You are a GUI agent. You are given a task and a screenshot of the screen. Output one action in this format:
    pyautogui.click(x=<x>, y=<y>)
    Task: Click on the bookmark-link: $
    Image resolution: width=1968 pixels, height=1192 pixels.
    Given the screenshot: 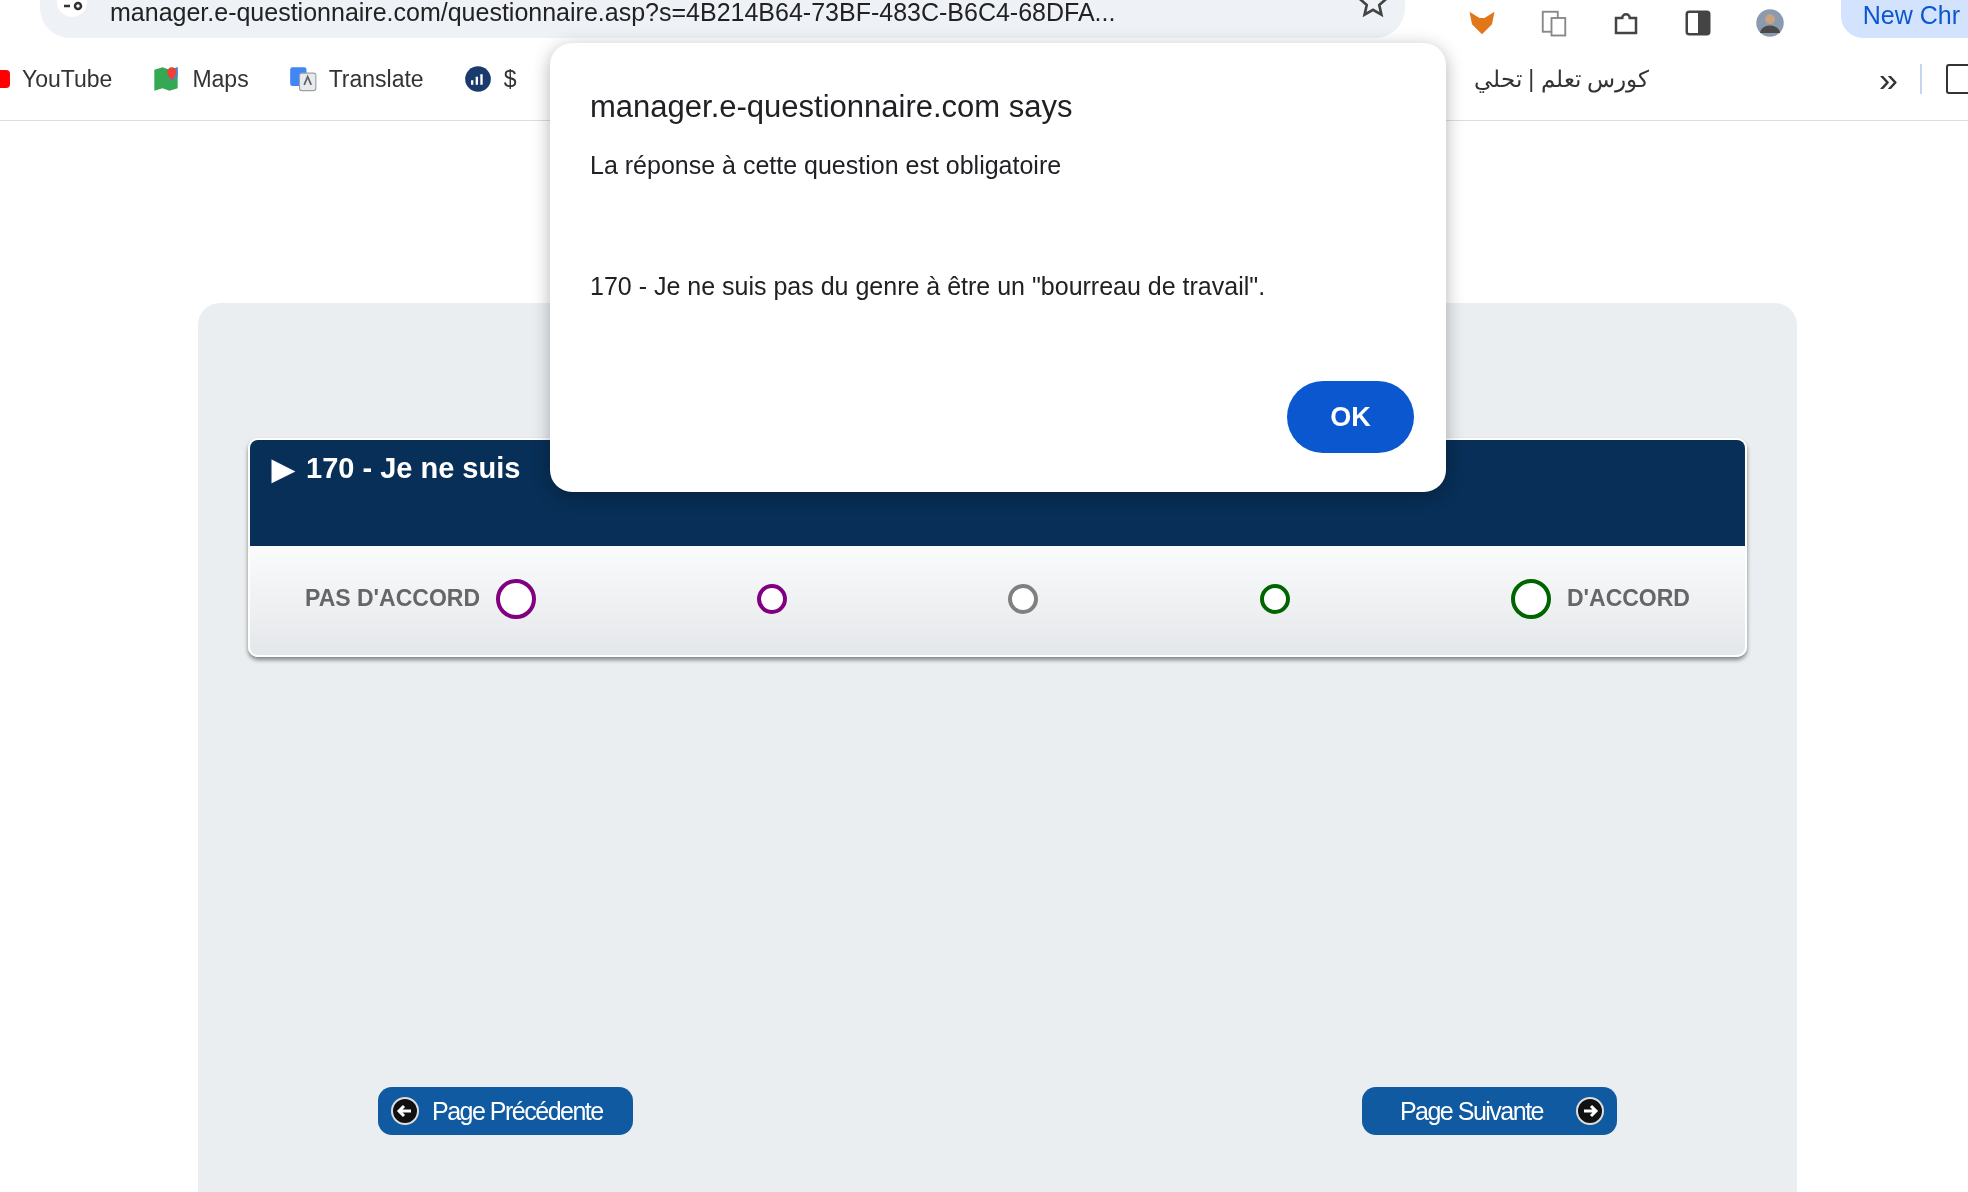 What is the action you would take?
    pyautogui.click(x=510, y=79)
    